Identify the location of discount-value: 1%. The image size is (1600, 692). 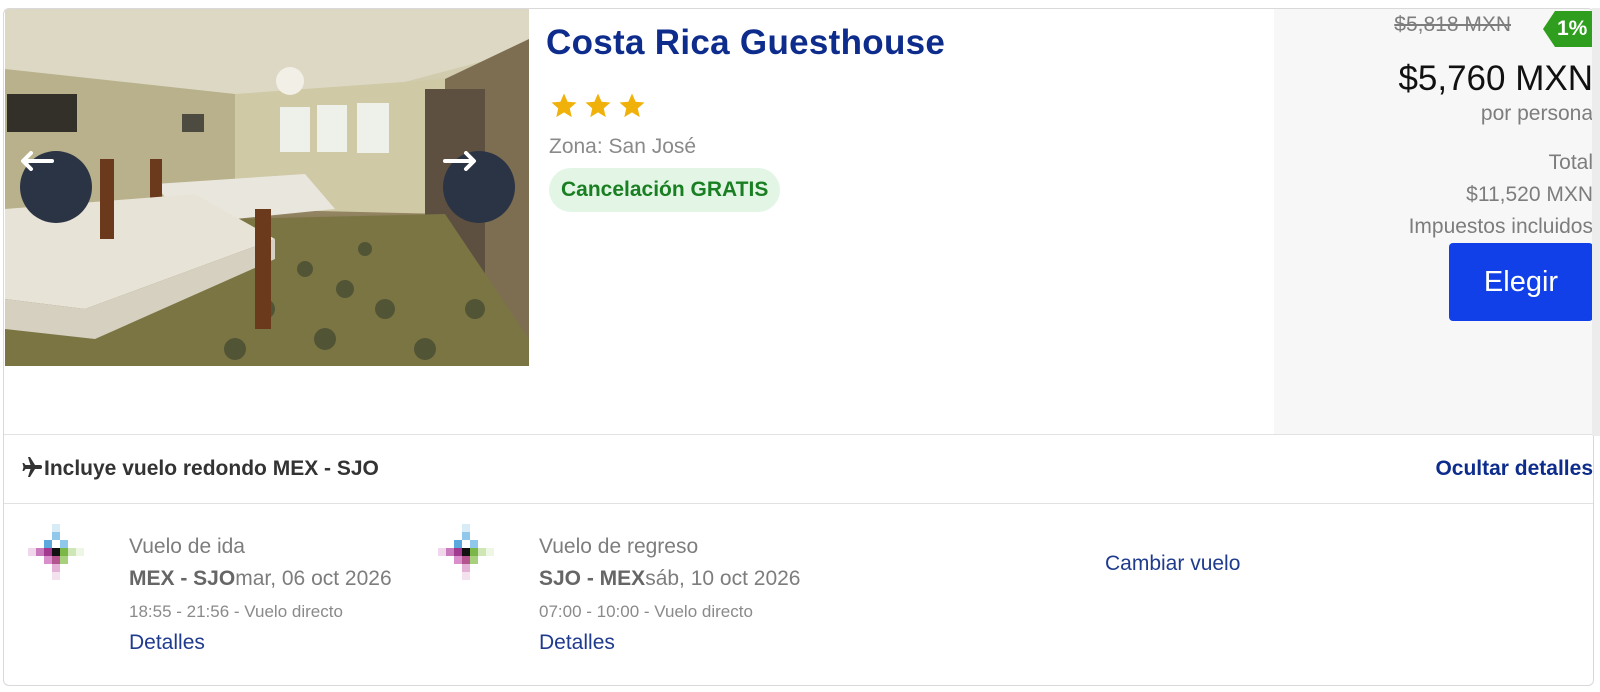
(1572, 28).